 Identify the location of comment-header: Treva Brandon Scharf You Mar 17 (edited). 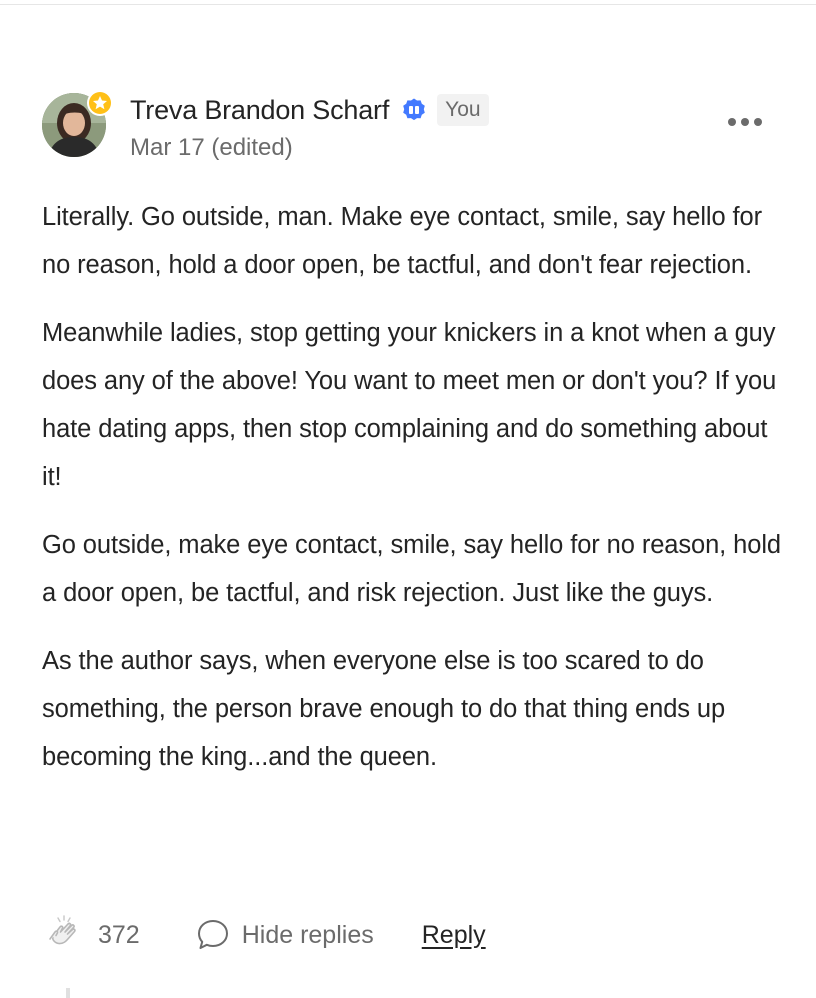
(412, 128).